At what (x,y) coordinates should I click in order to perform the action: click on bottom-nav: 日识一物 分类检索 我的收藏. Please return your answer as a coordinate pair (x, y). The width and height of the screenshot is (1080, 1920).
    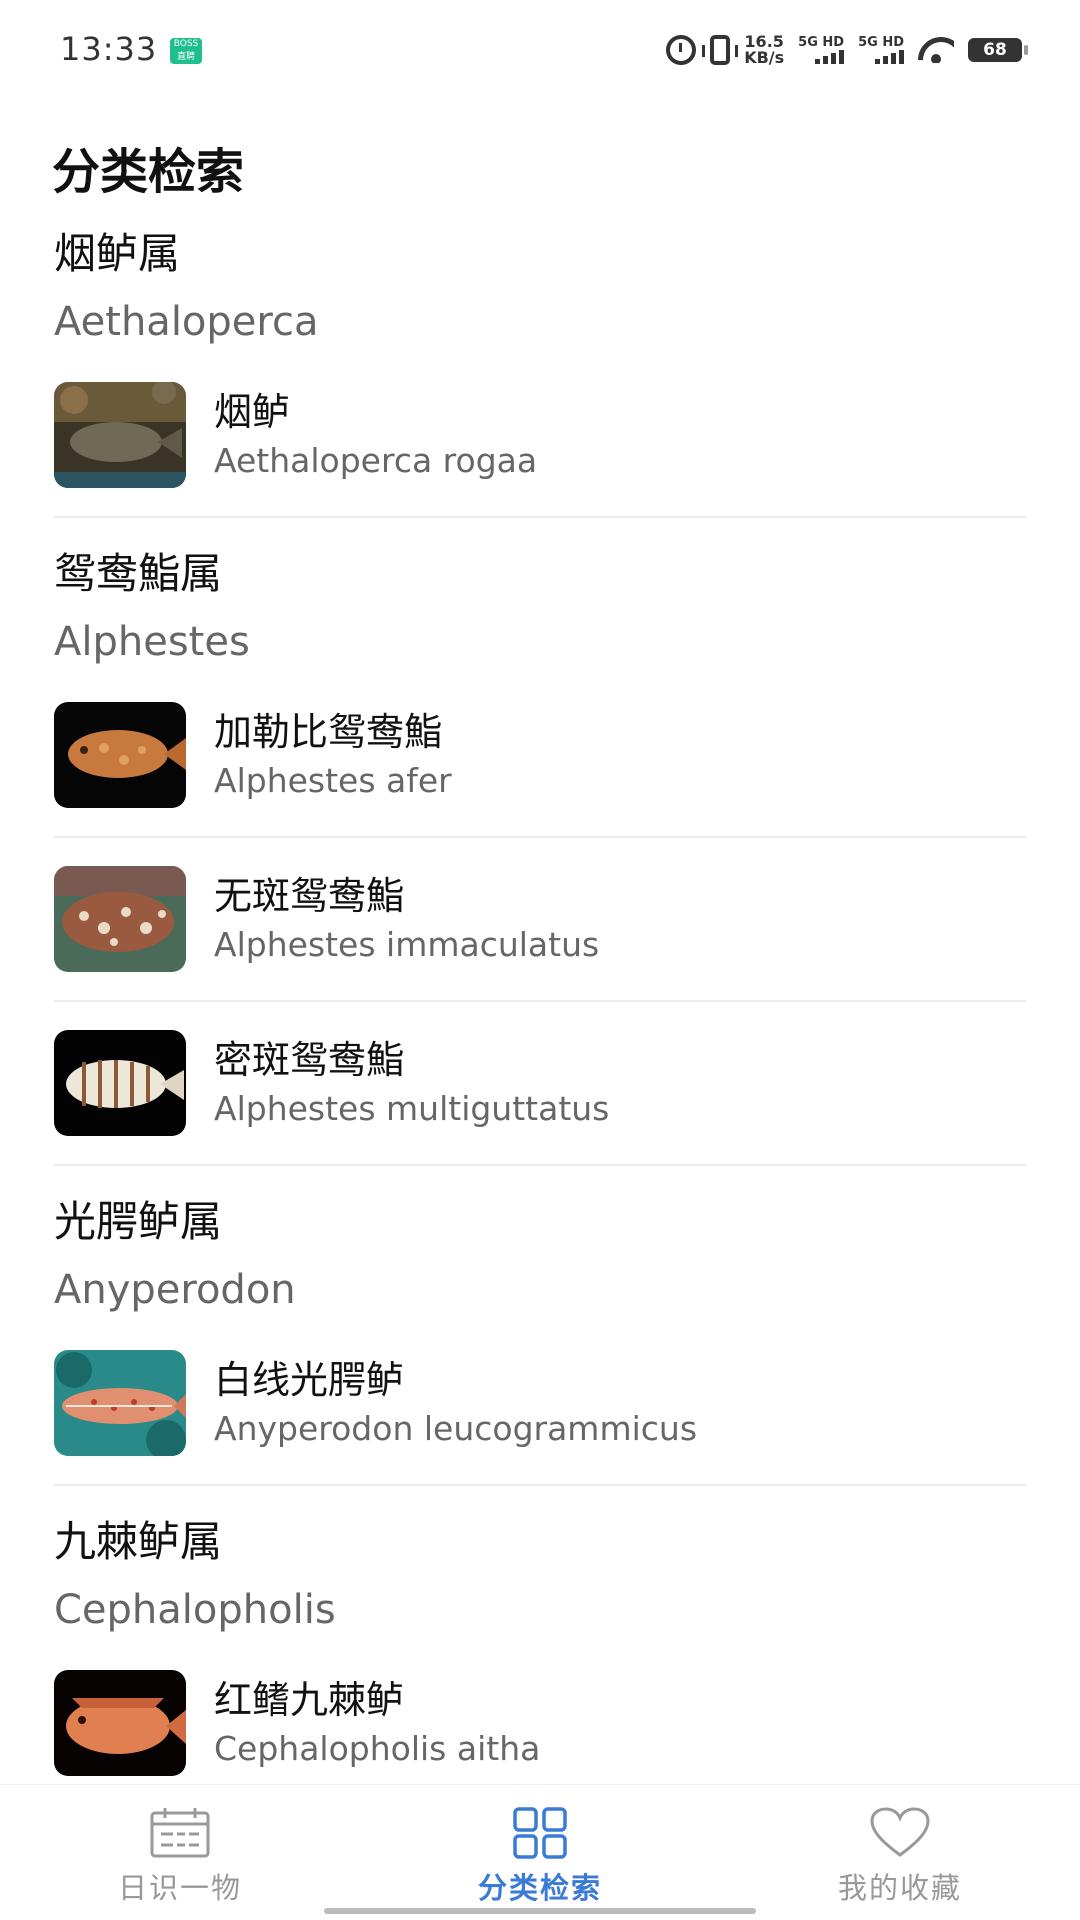
    Looking at the image, I should click on (540, 1852).